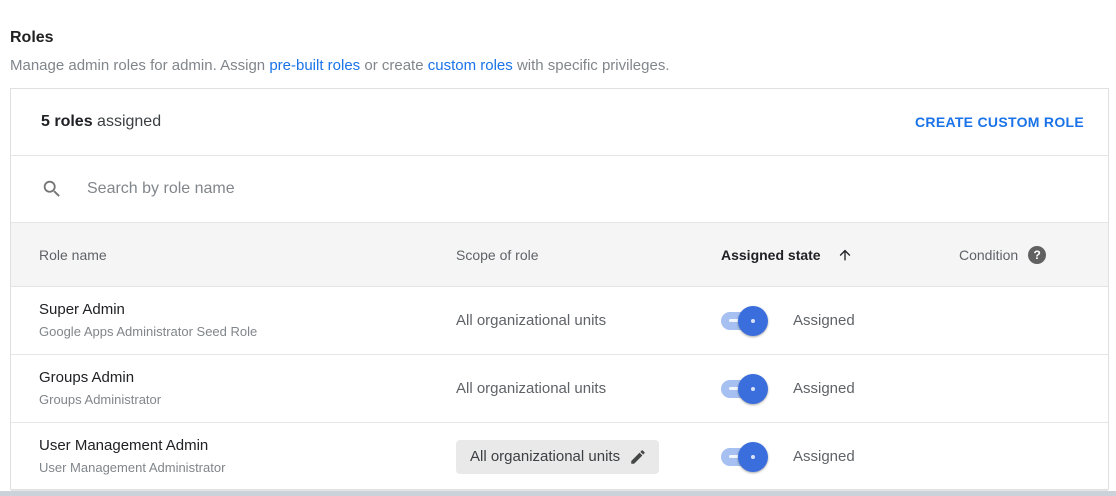 The height and width of the screenshot is (496, 1116). I want to click on role-description: User Management Administrator, so click(132, 467).